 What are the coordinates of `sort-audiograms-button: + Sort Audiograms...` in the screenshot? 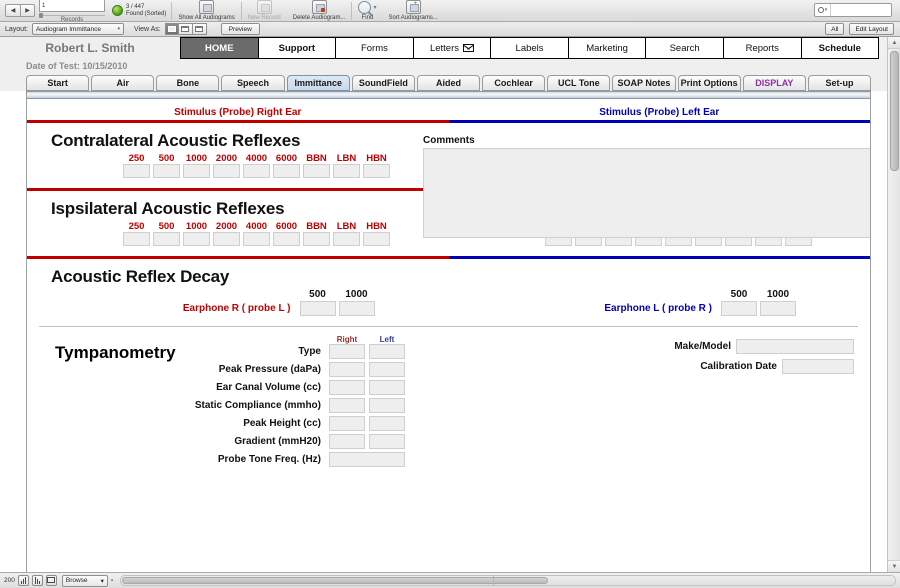 It's located at (412, 11).